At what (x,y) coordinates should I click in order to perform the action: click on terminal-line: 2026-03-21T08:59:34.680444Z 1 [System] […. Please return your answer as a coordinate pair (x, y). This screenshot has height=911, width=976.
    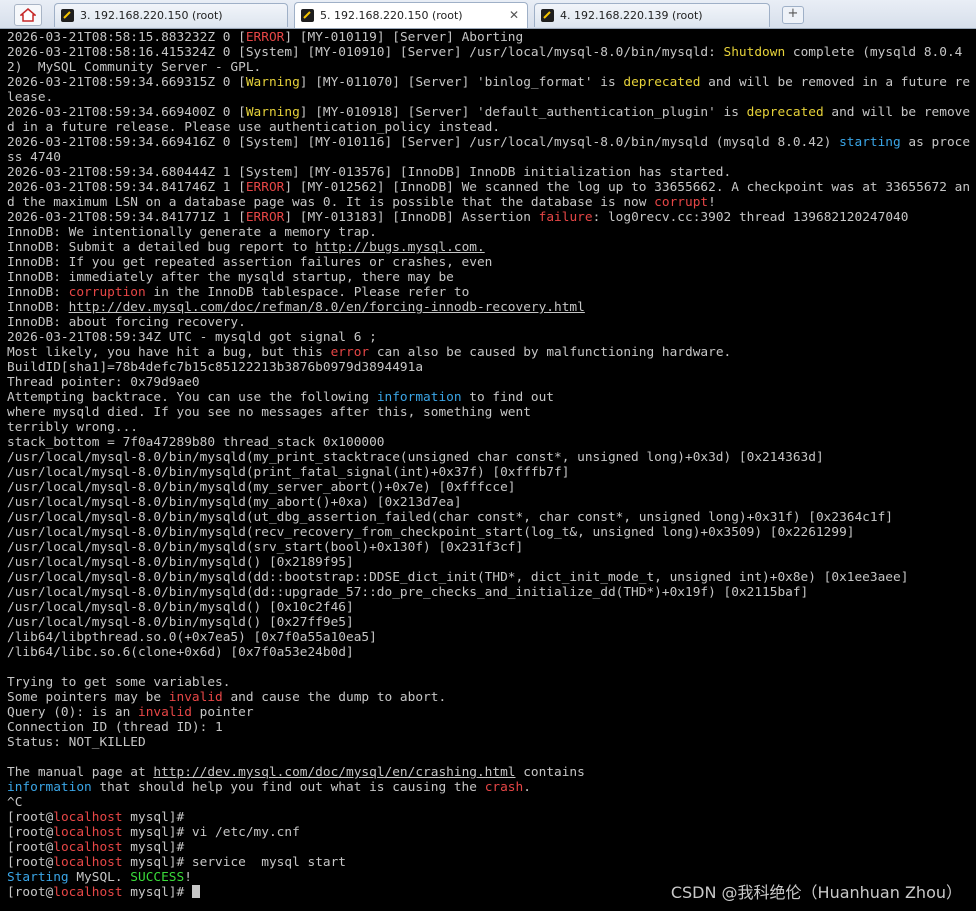
    Looking at the image, I should click on (489, 172).